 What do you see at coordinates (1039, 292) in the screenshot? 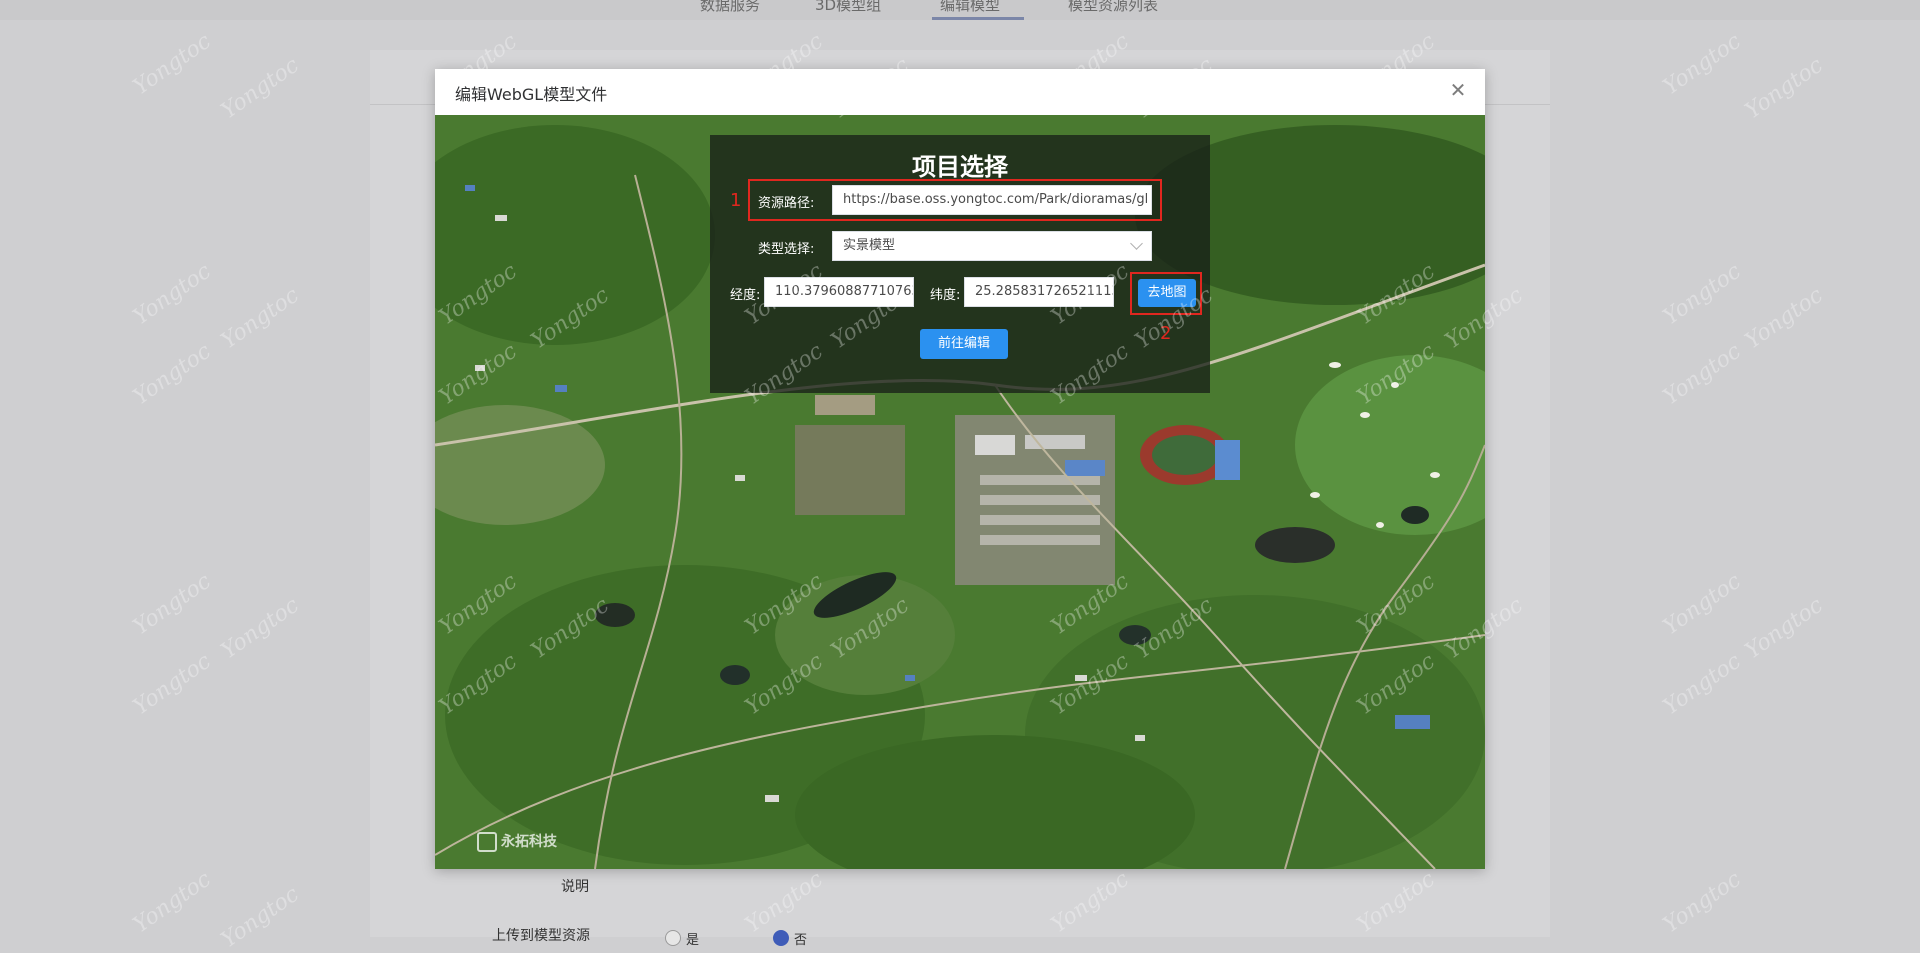
I see `latitude-input: 25.285831726521113` at bounding box center [1039, 292].